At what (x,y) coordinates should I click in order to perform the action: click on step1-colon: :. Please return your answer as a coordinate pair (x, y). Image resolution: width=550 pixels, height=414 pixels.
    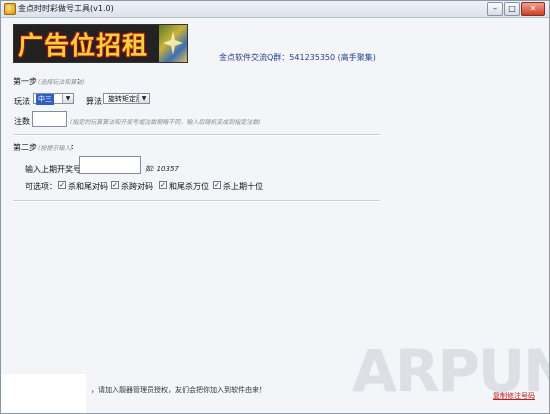
    Looking at the image, I should click on (78, 80).